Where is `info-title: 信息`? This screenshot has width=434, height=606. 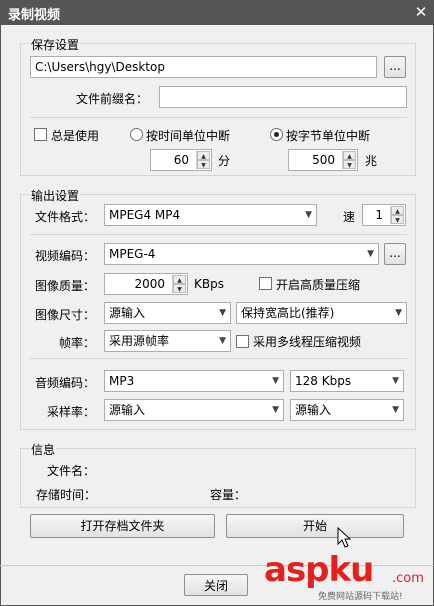 info-title: 信息 is located at coordinates (43, 449).